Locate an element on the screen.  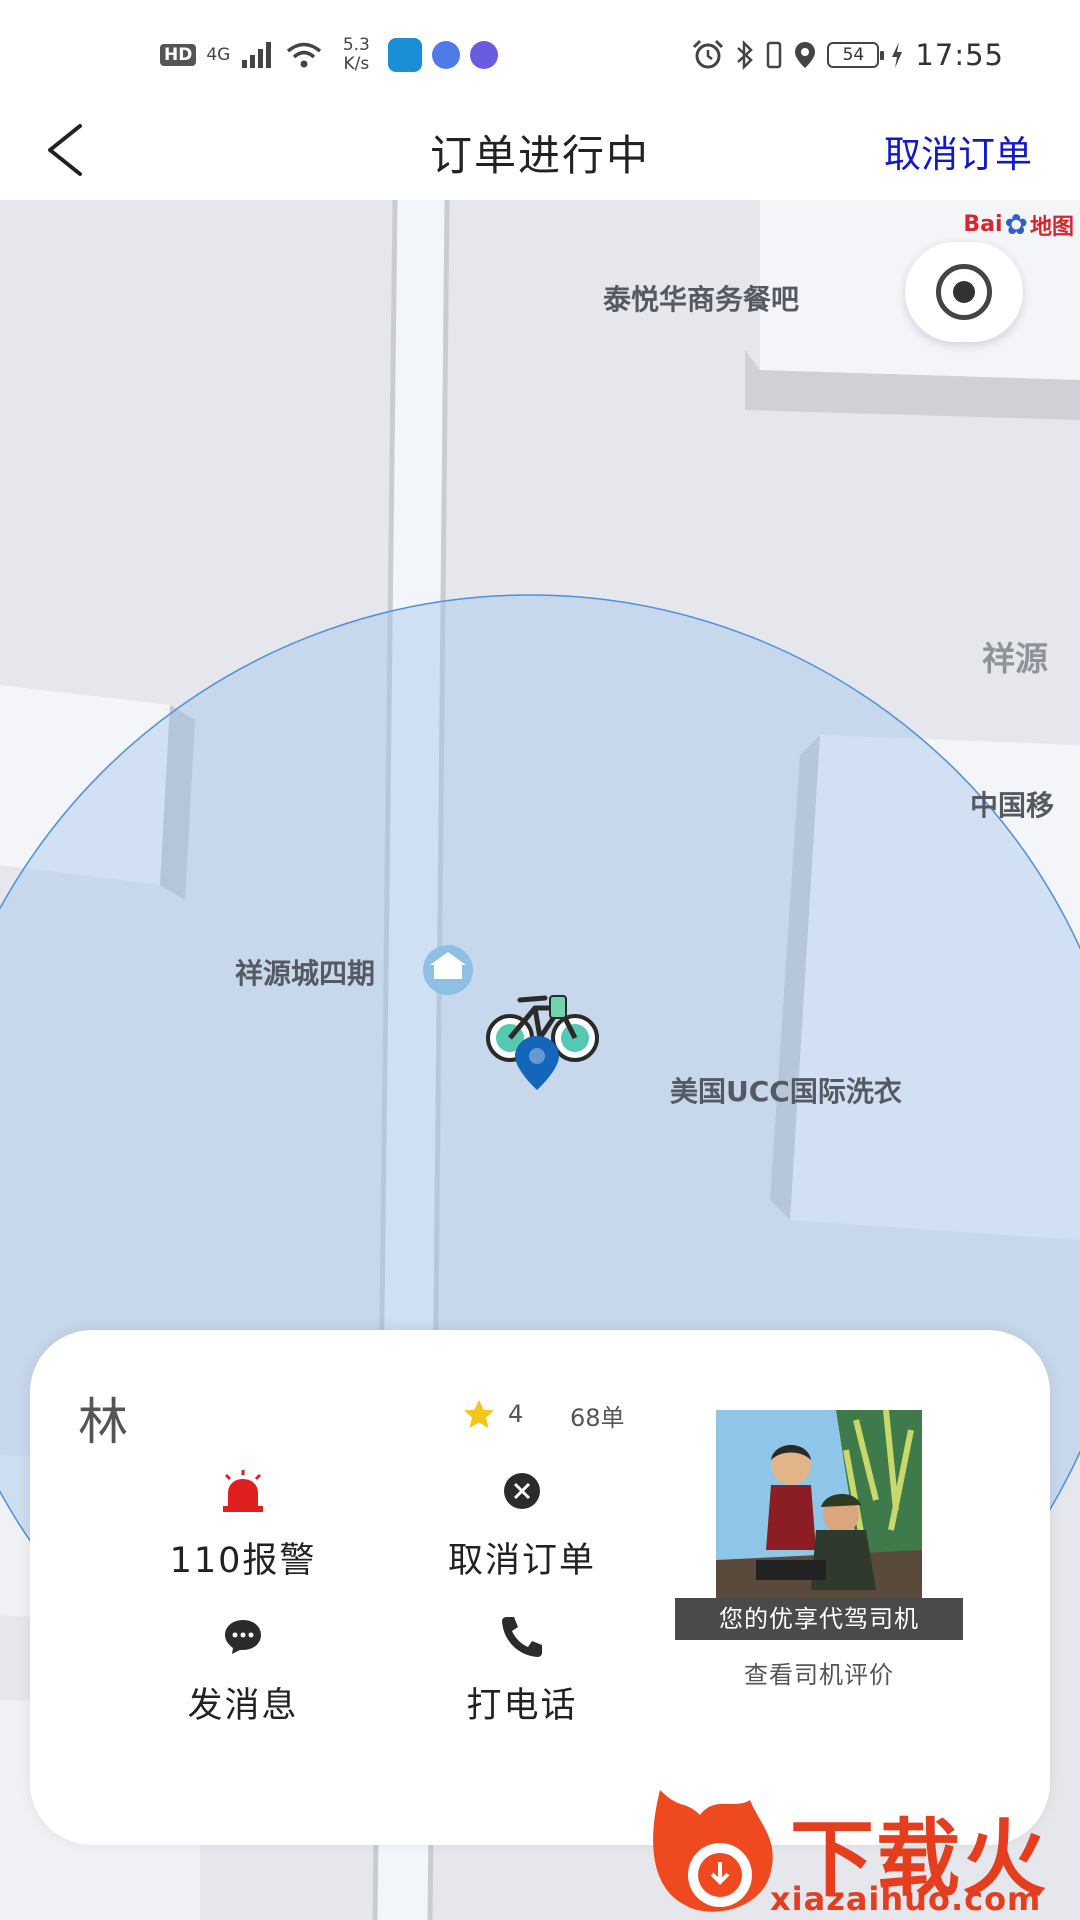
driver-avatar-illustration is located at coordinates (819, 1507).